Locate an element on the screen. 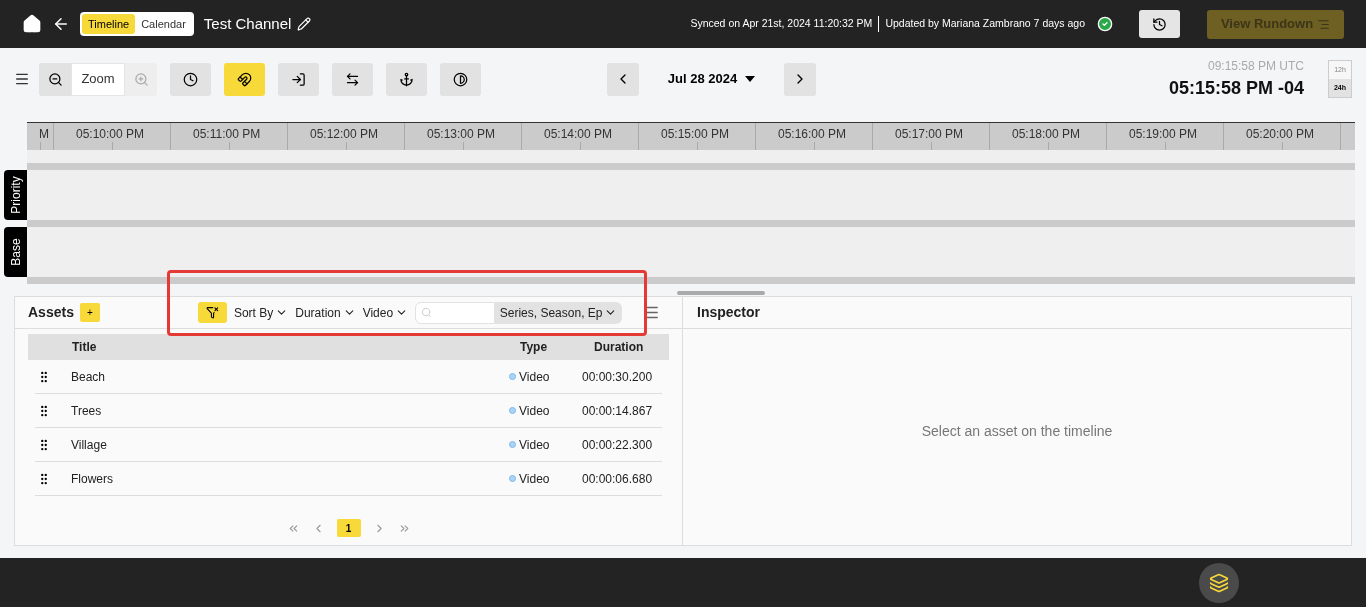 The width and height of the screenshot is (1366, 607). filter-button is located at coordinates (212, 312).